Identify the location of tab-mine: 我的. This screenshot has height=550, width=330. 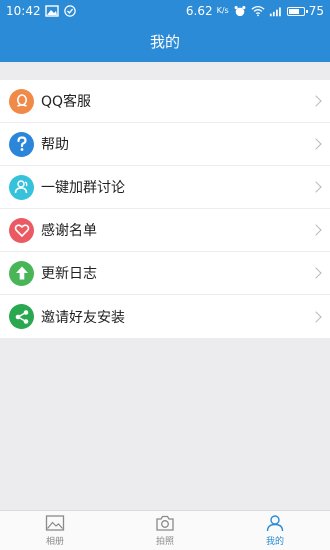
(275, 530).